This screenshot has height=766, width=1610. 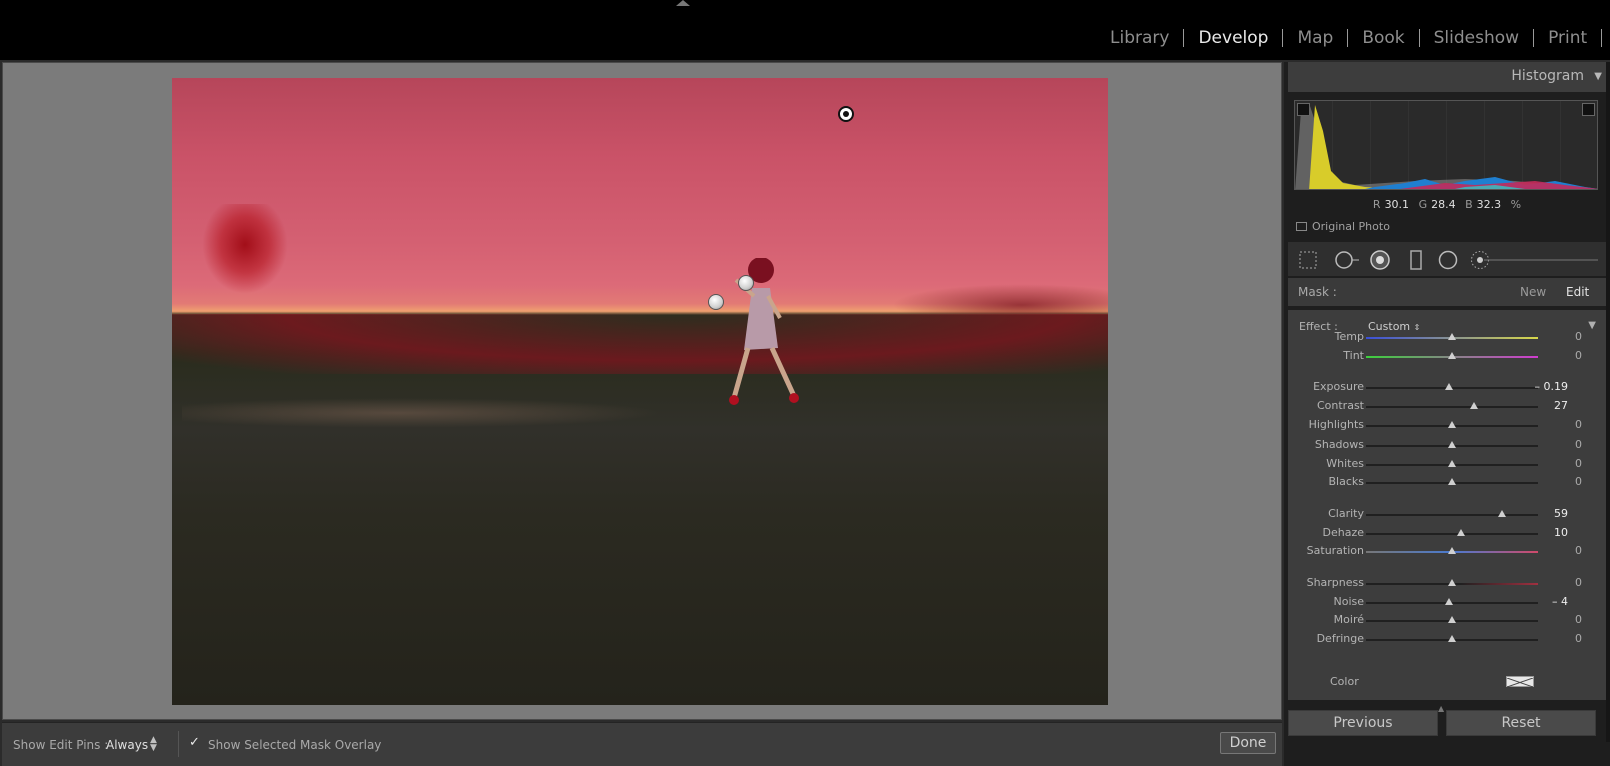 What do you see at coordinates (294, 745) in the screenshot?
I see `show-mask-overlay-label: Show Selected Mask Overlay` at bounding box center [294, 745].